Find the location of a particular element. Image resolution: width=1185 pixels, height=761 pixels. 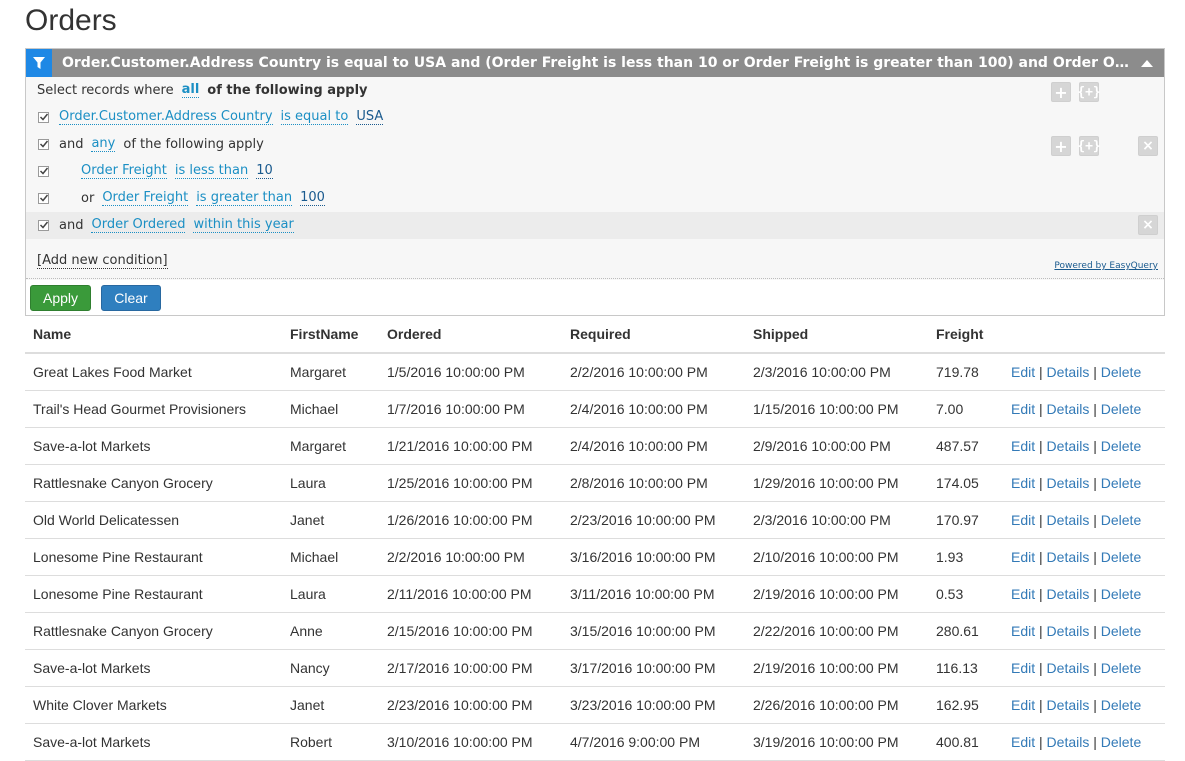

condition-operator-link: is equal to is located at coordinates (315, 117).